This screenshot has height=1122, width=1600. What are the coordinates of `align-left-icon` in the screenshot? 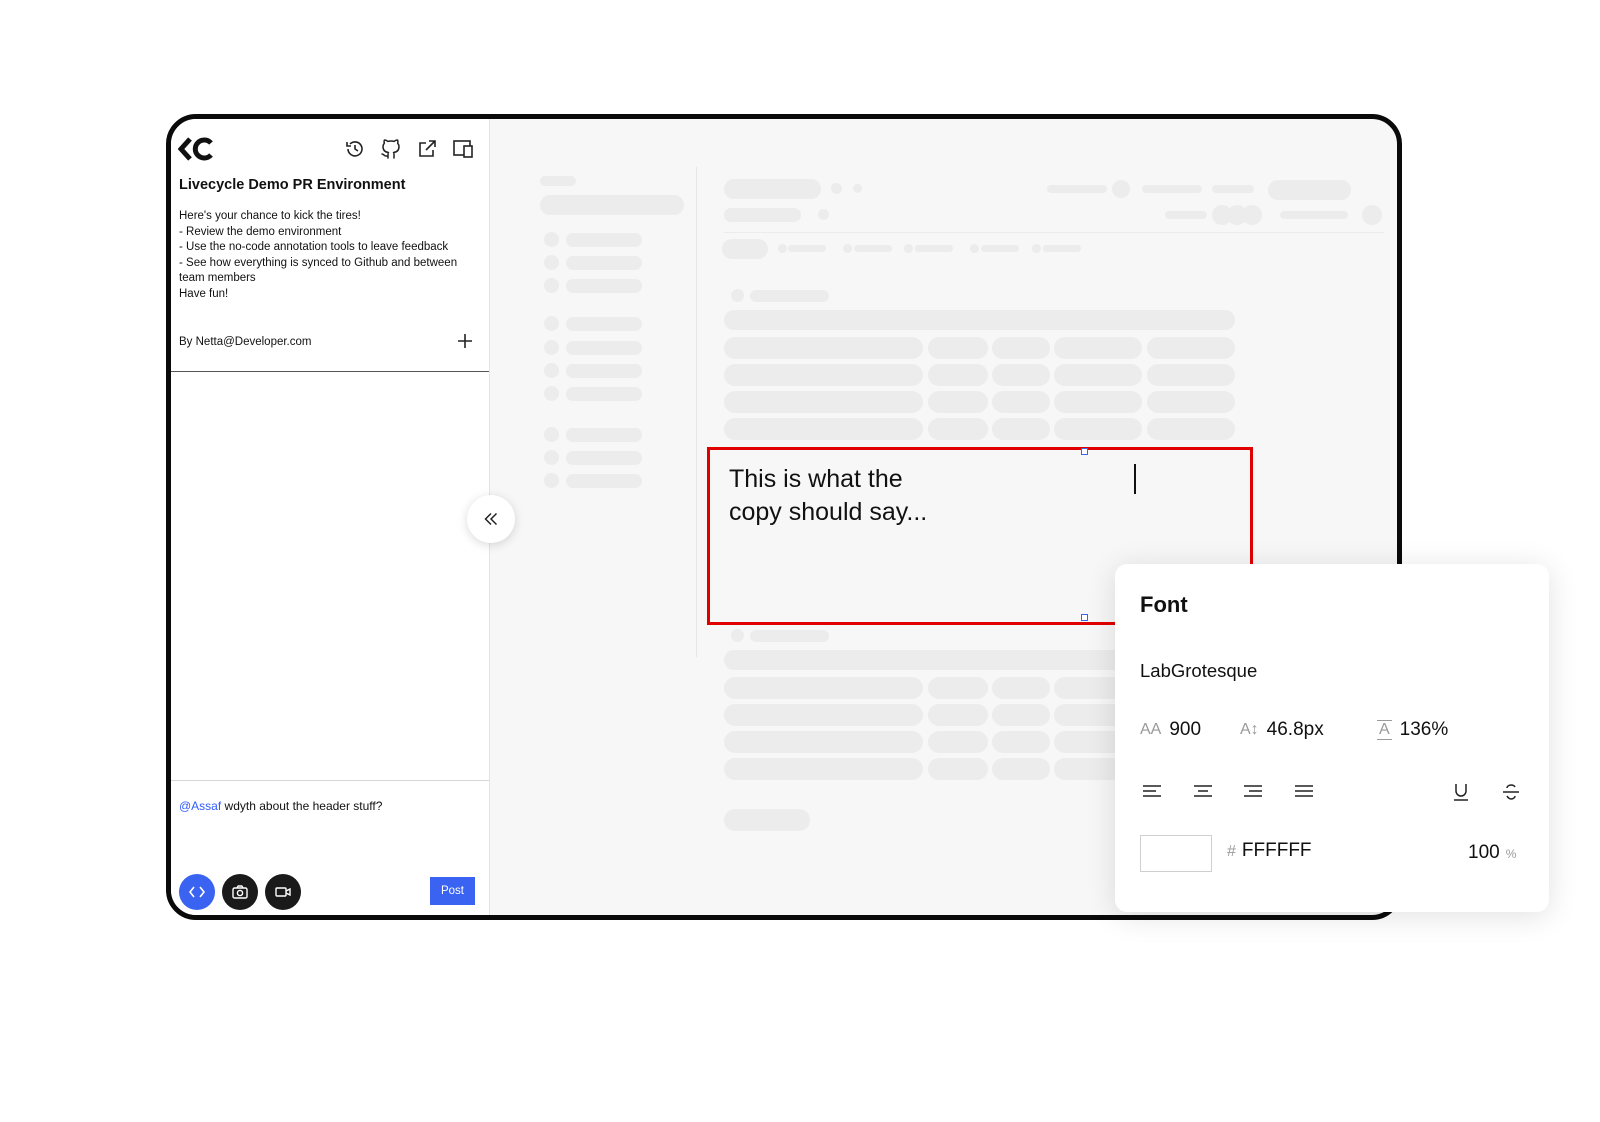 It's located at (1152, 792).